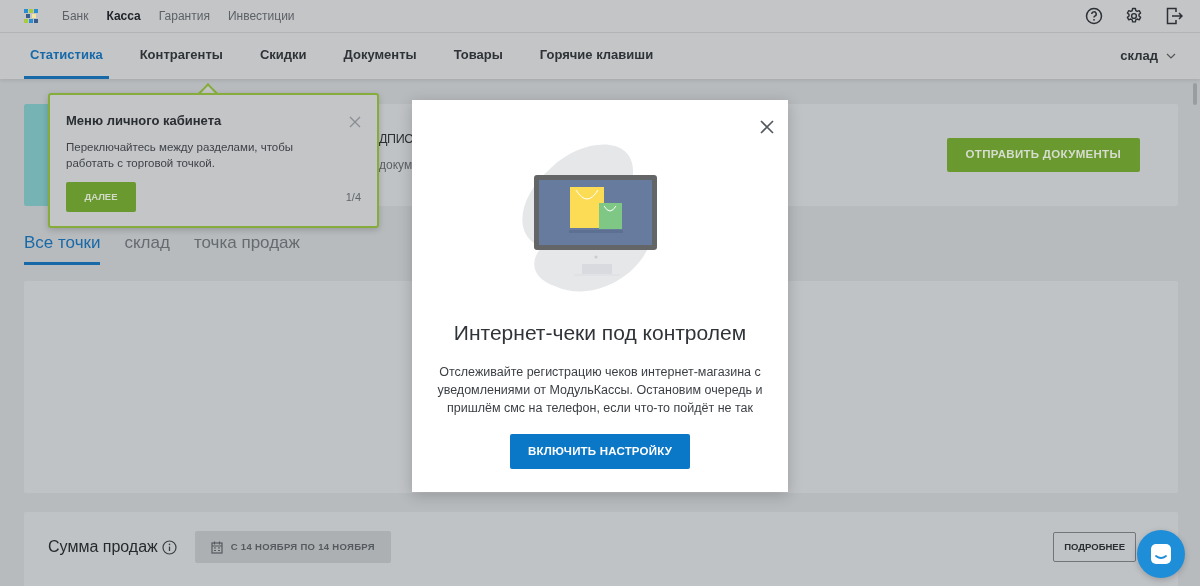 Image resolution: width=1200 pixels, height=586 pixels. What do you see at coordinates (31, 16) in the screenshot?
I see `logo-icon` at bounding box center [31, 16].